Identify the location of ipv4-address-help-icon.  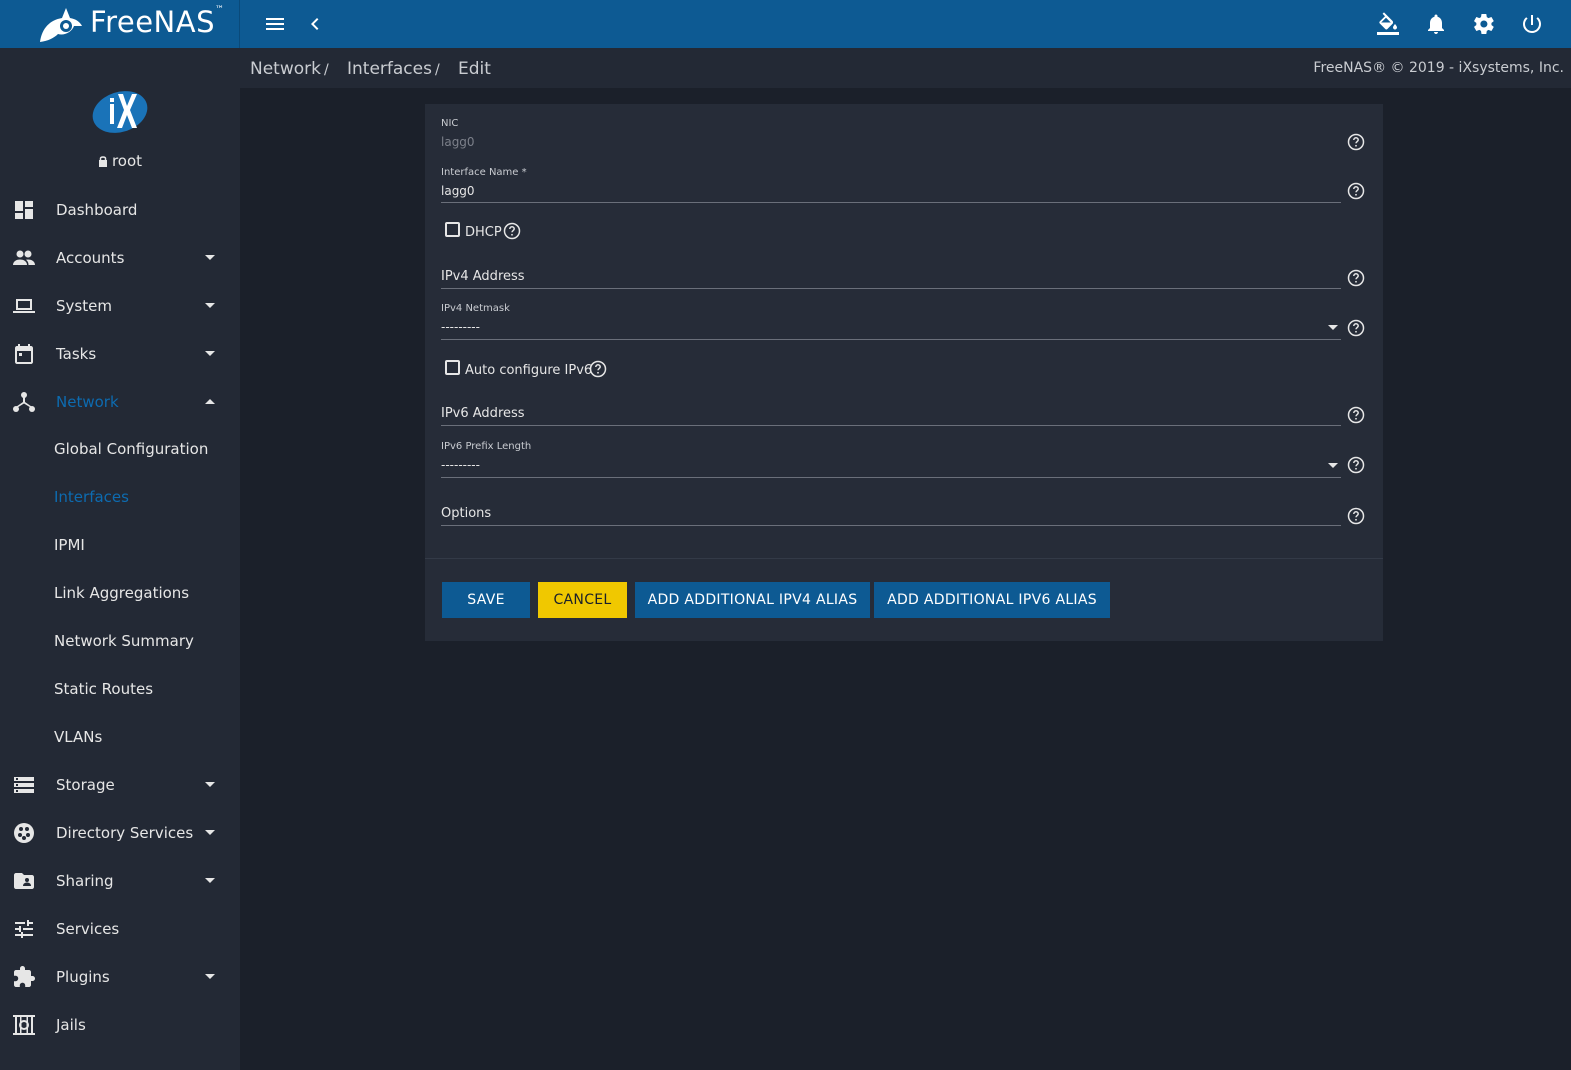
(1356, 278).